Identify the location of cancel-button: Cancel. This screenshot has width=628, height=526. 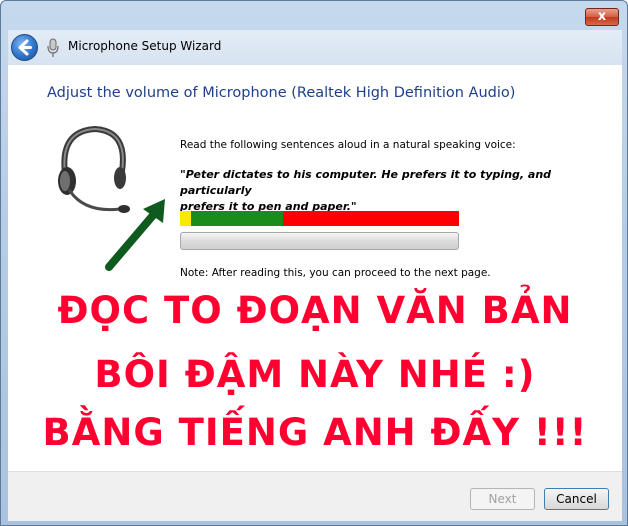
(576, 499).